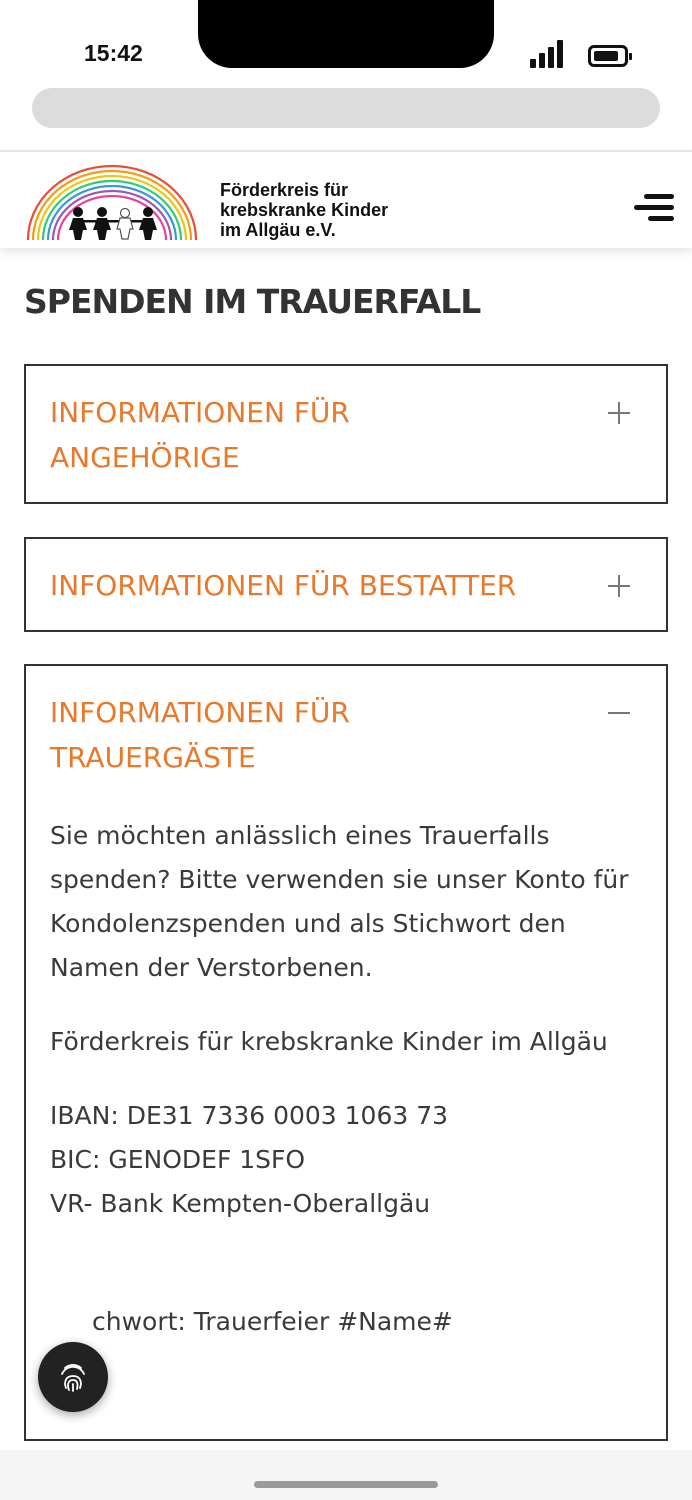 Image resolution: width=692 pixels, height=1500 pixels. What do you see at coordinates (330, 585) in the screenshot?
I see `accordion-title: INFORMATIONEN FÜR BESTATTER` at bounding box center [330, 585].